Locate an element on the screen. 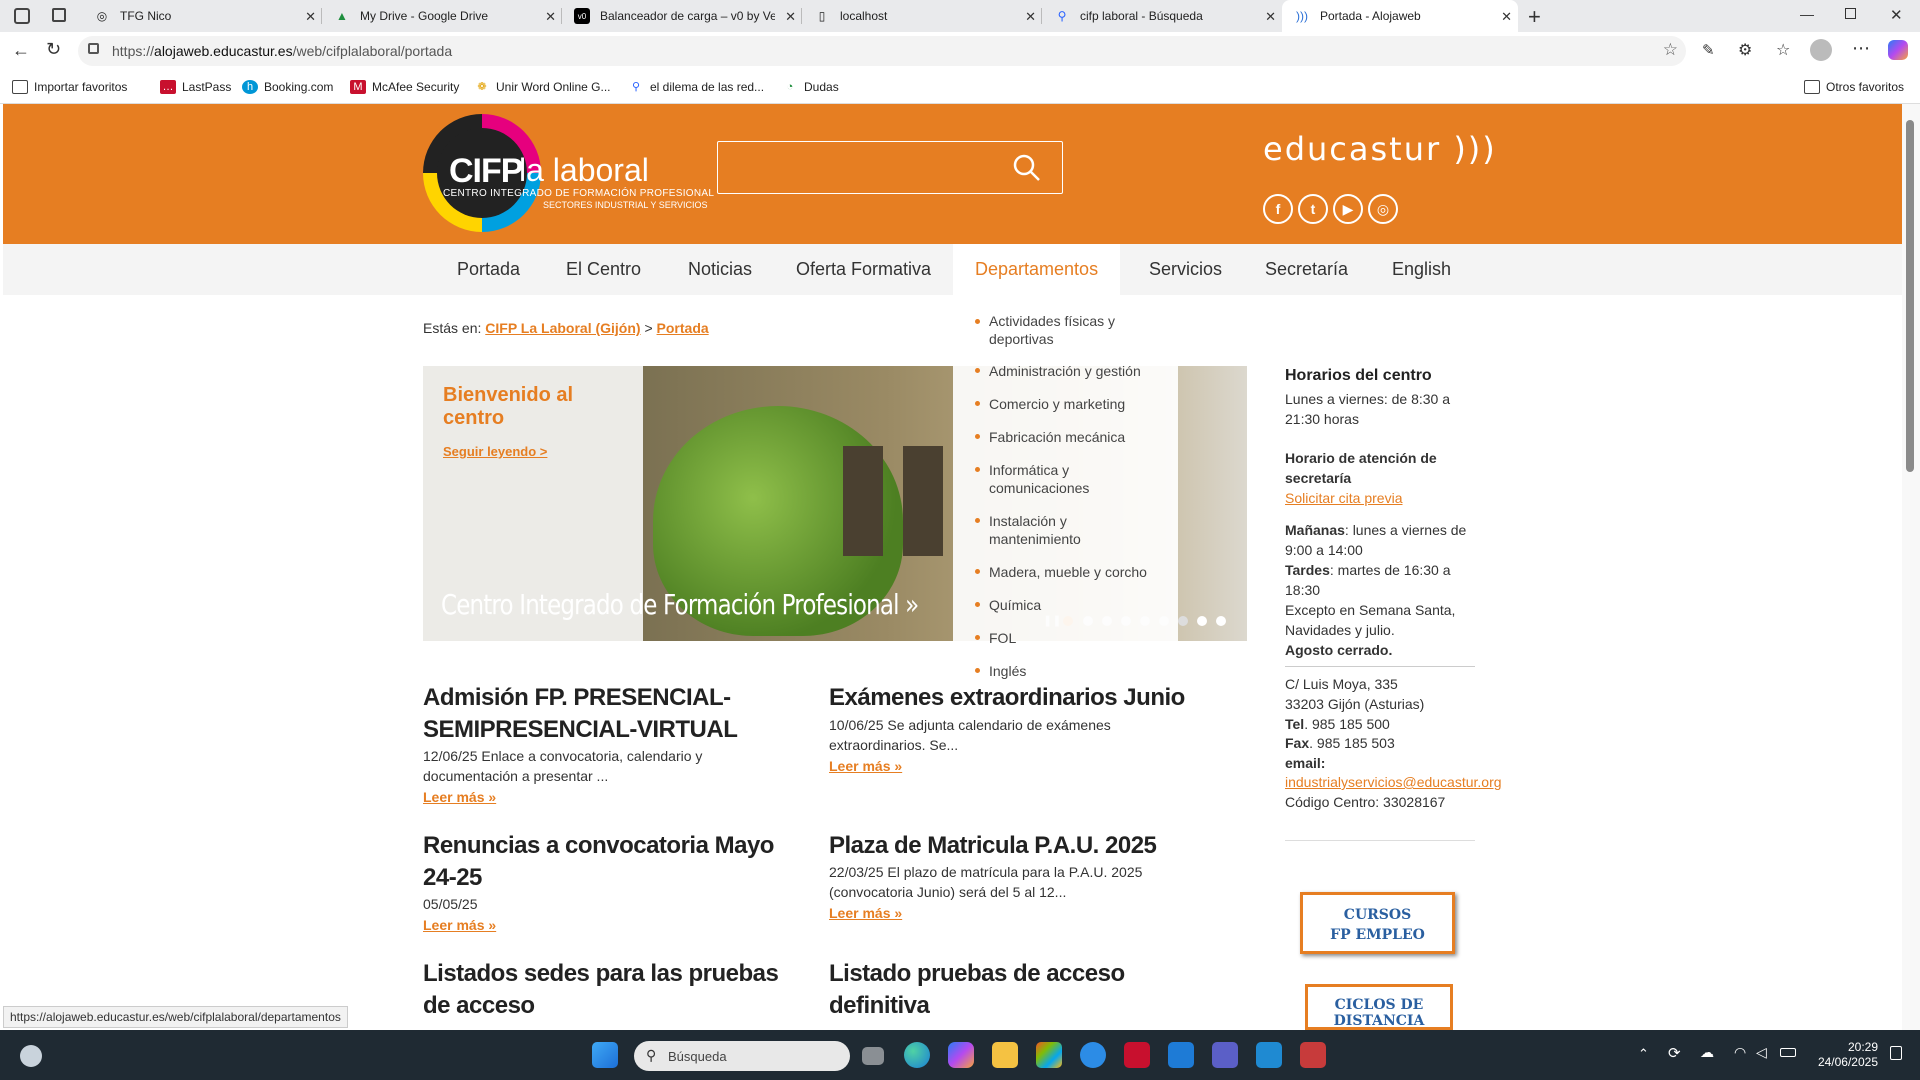 This screenshot has width=1920, height=1080. nav-english: English is located at coordinates (1421, 269).